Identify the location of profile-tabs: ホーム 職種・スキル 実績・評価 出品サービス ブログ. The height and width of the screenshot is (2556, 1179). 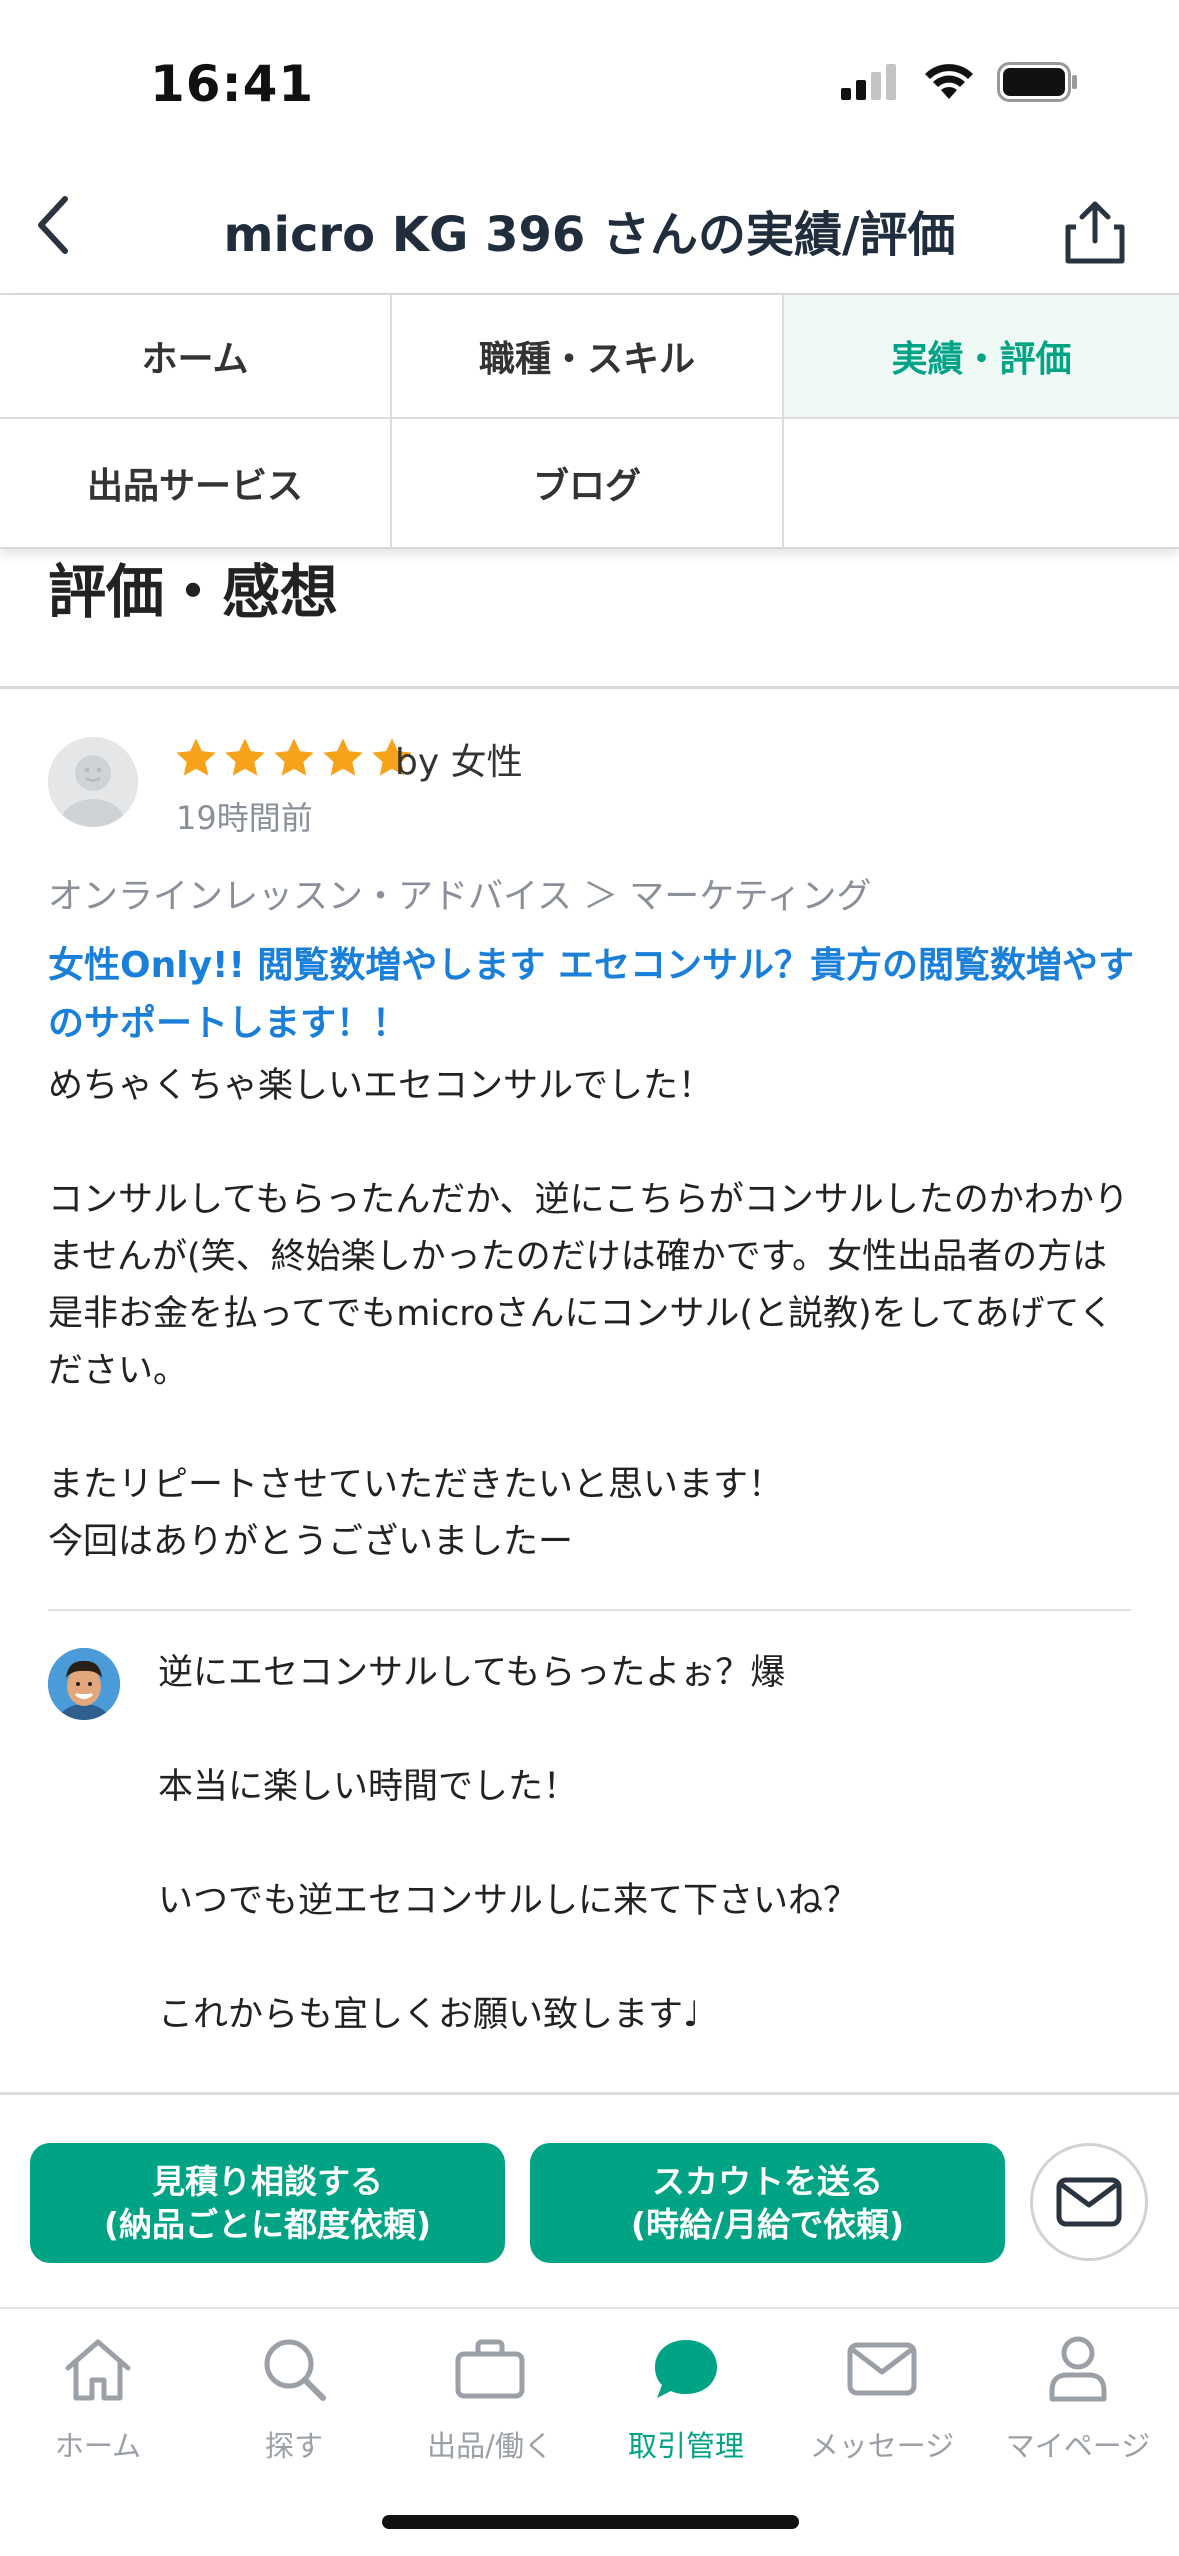
(589, 421).